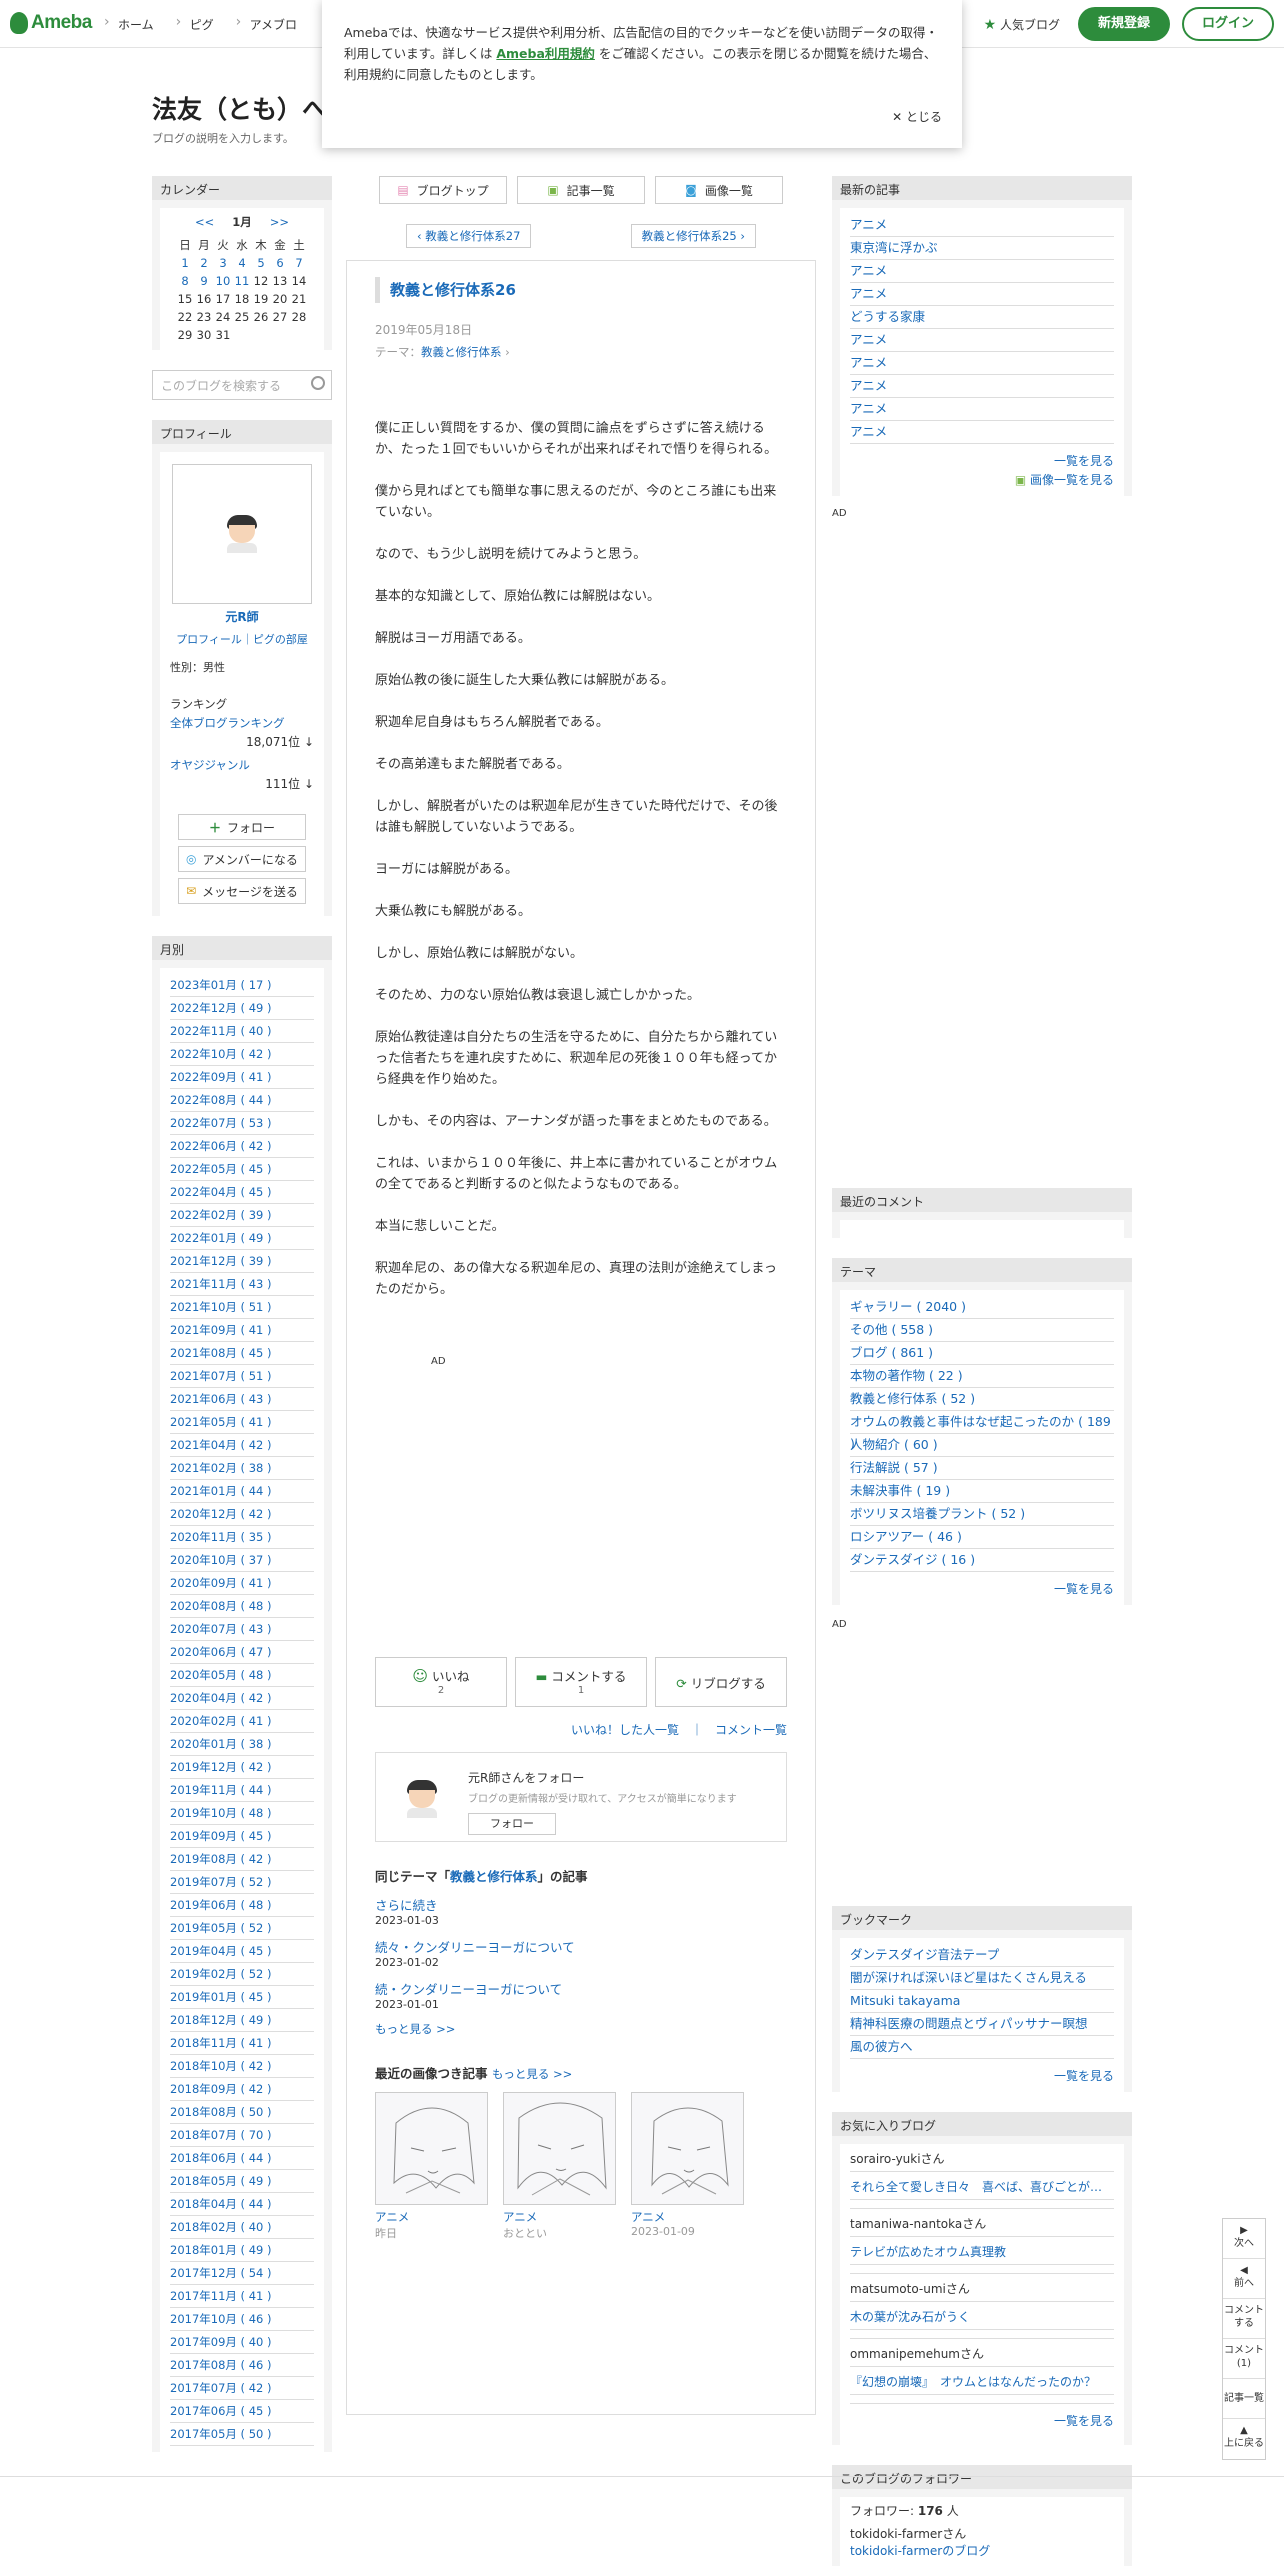 Image resolution: width=1284 pixels, height=2568 pixels. What do you see at coordinates (982, 1514) in the screenshot?
I see `theme-link: ボツリヌス培養プラント ( 52 )` at bounding box center [982, 1514].